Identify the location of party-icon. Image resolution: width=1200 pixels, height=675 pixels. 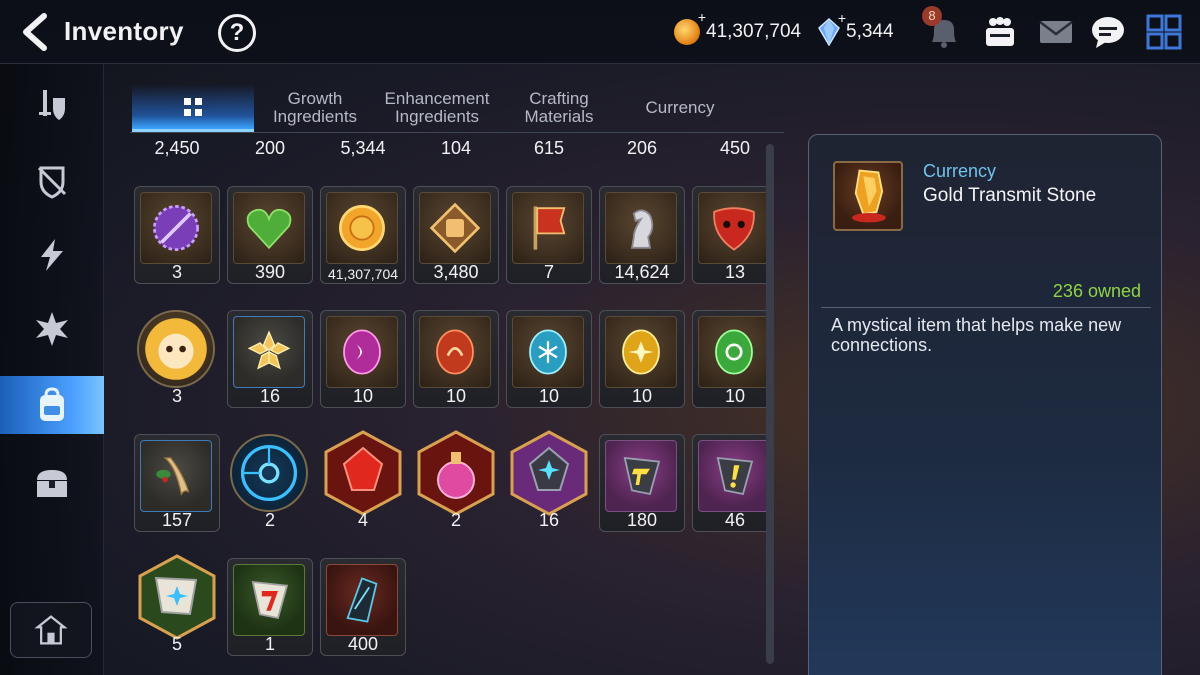
(1000, 32).